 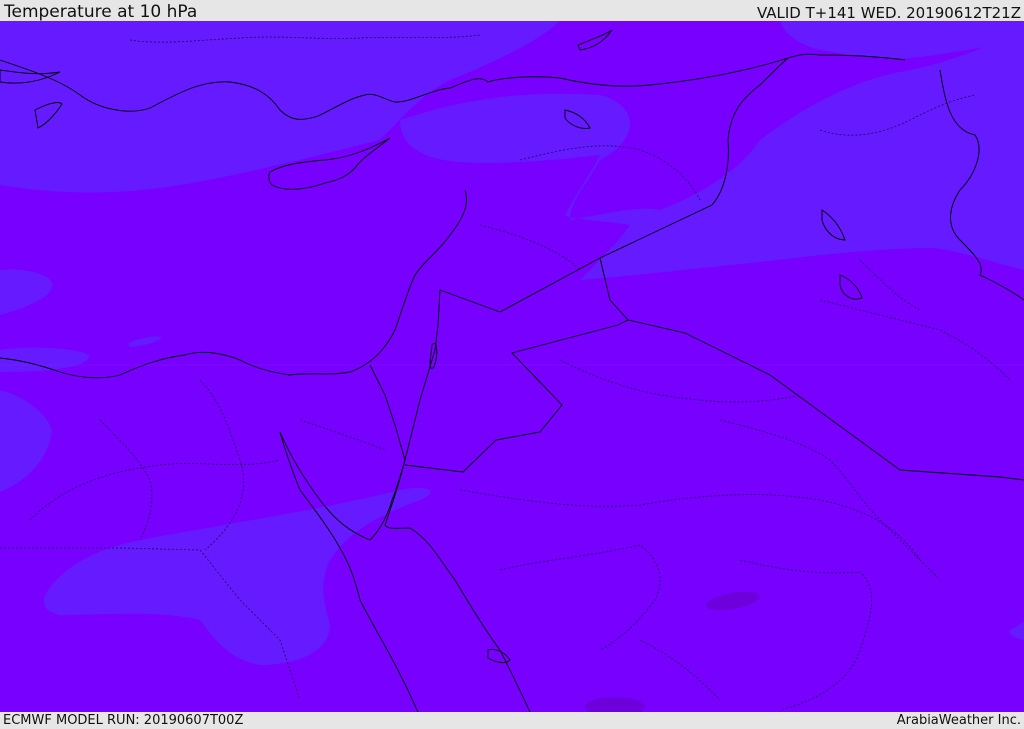 I want to click on map-title: Temperature at 10 hPa, so click(x=101, y=12).